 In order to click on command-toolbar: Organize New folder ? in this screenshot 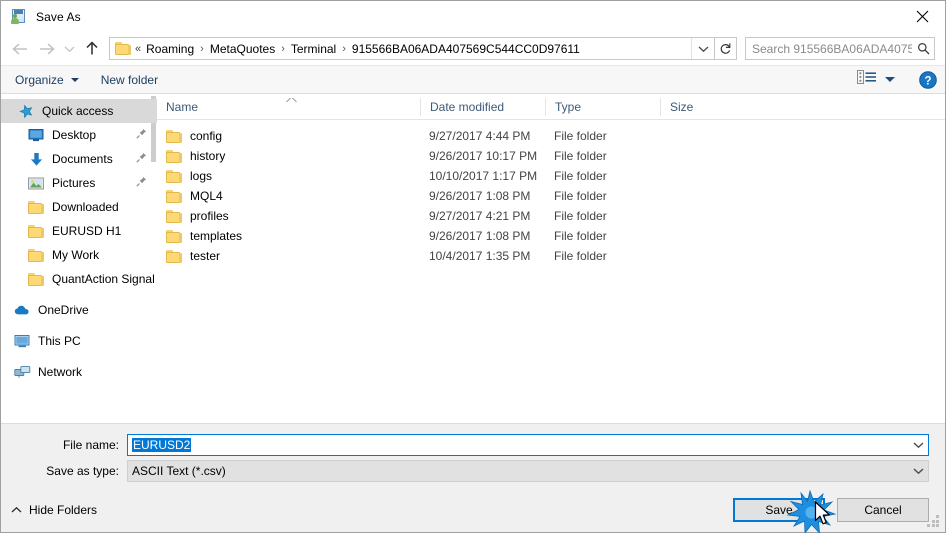, I will do `click(473, 79)`.